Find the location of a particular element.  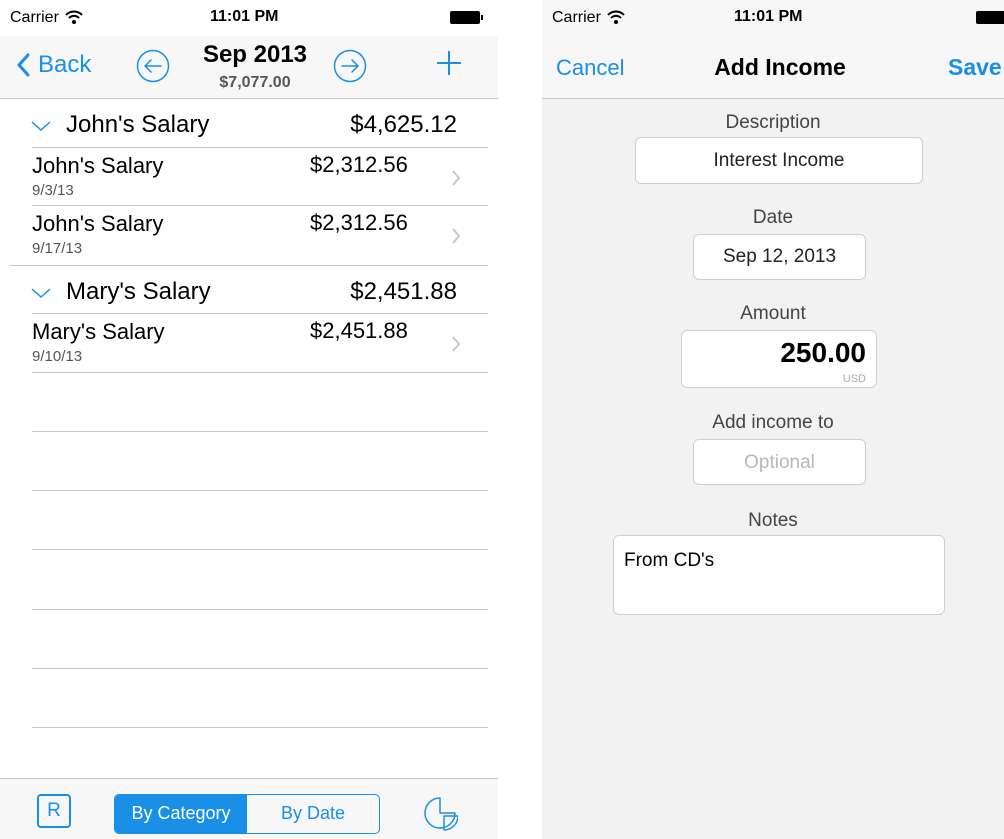

save-button: Save is located at coordinates (975, 67).